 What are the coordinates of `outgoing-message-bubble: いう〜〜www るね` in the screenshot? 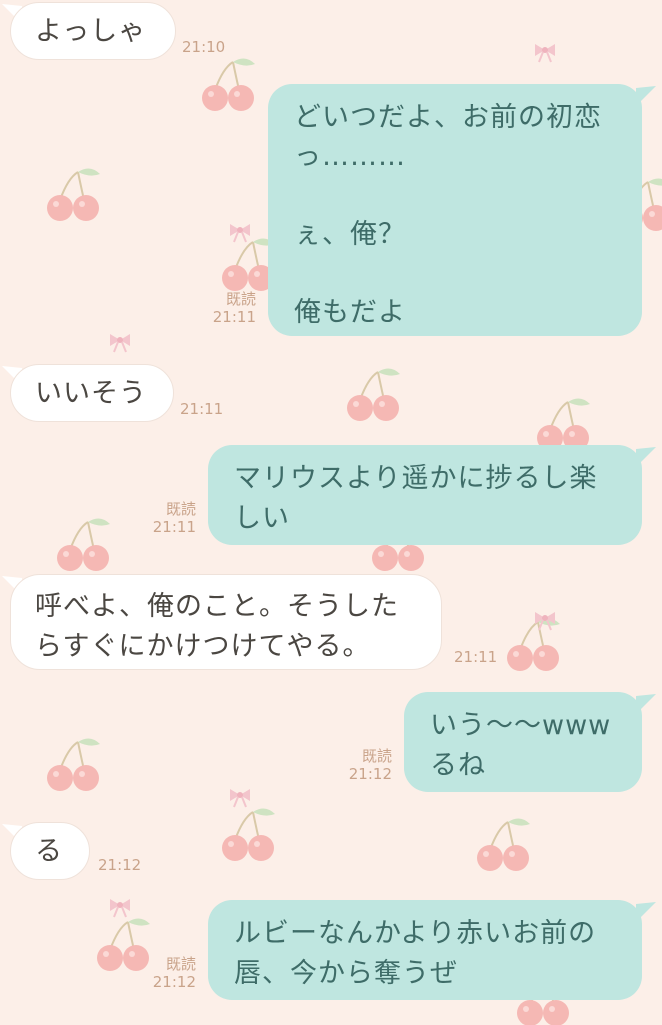 It's located at (523, 742).